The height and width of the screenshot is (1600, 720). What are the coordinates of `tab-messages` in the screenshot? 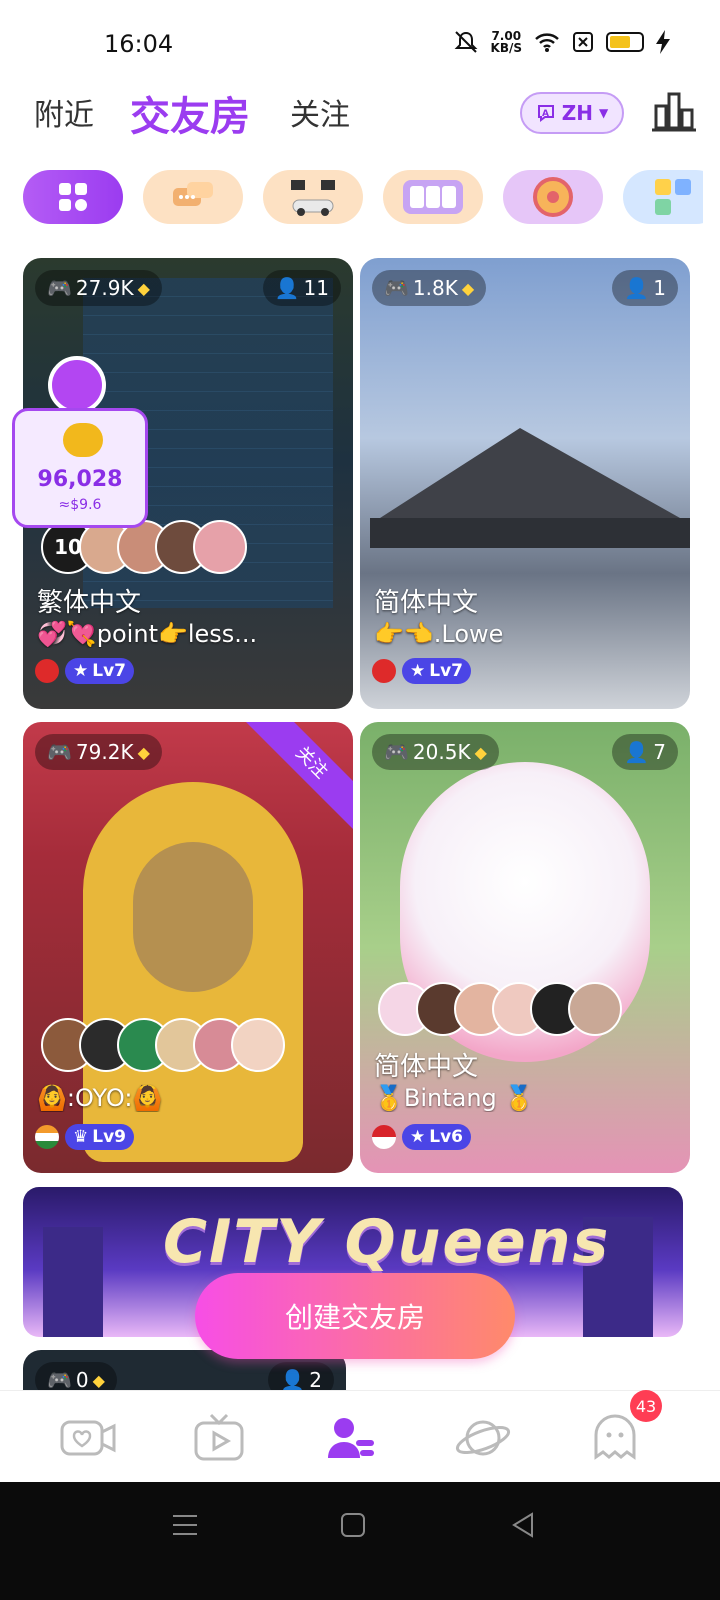 It's located at (615, 1438).